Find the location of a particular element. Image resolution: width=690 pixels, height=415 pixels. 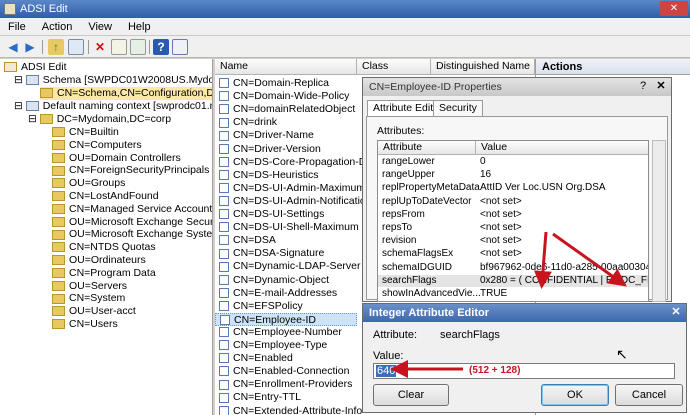

arrow-to-searchflags is located at coordinates (542, 260).